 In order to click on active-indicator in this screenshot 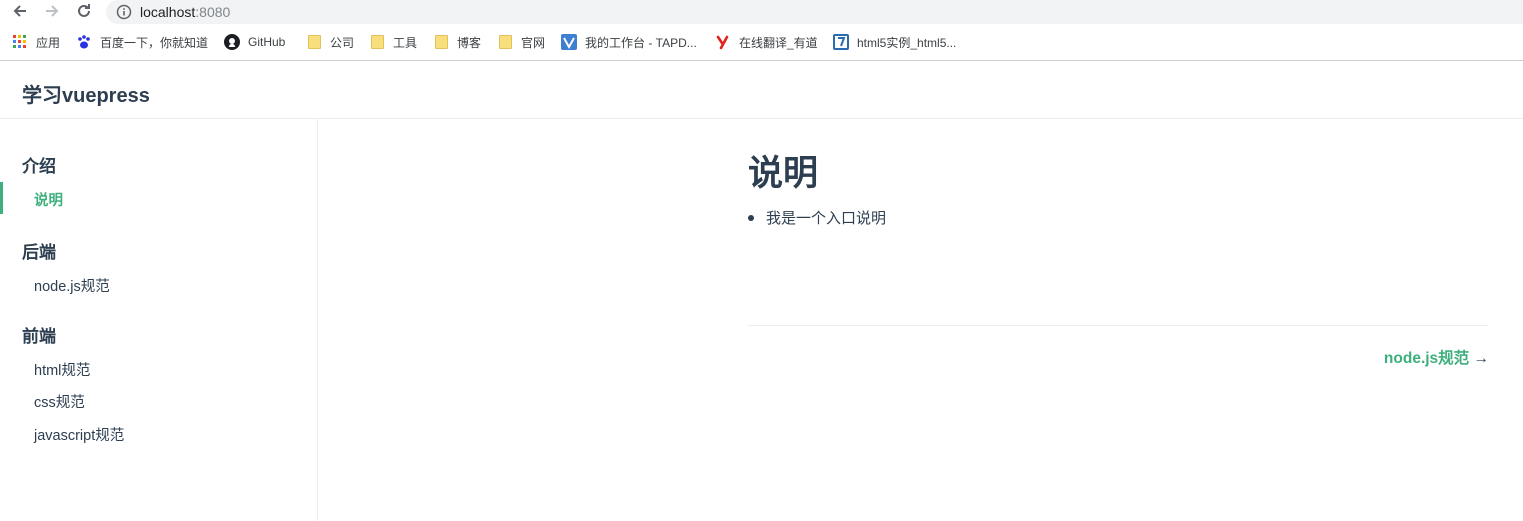, I will do `click(1, 198)`.